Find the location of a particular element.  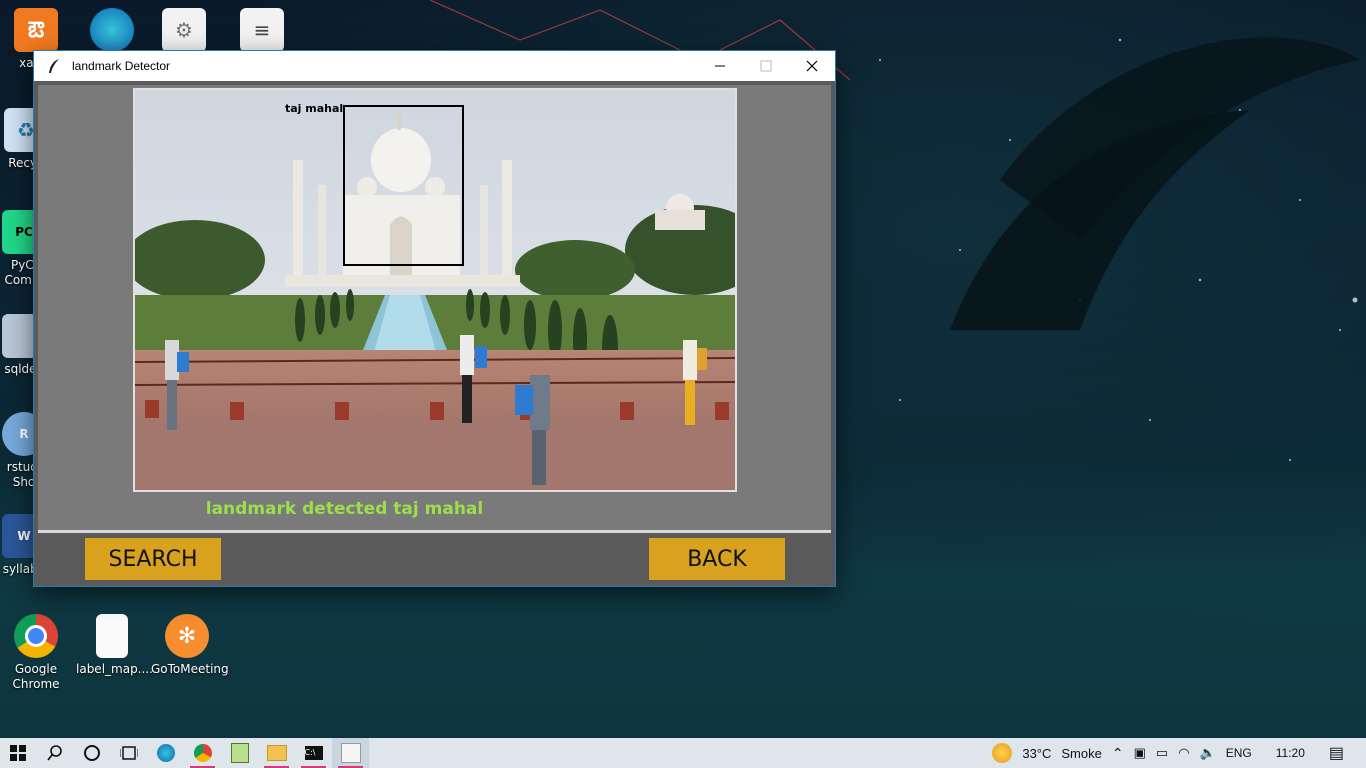

file-gear-icon: ⚙ is located at coordinates (184, 30).